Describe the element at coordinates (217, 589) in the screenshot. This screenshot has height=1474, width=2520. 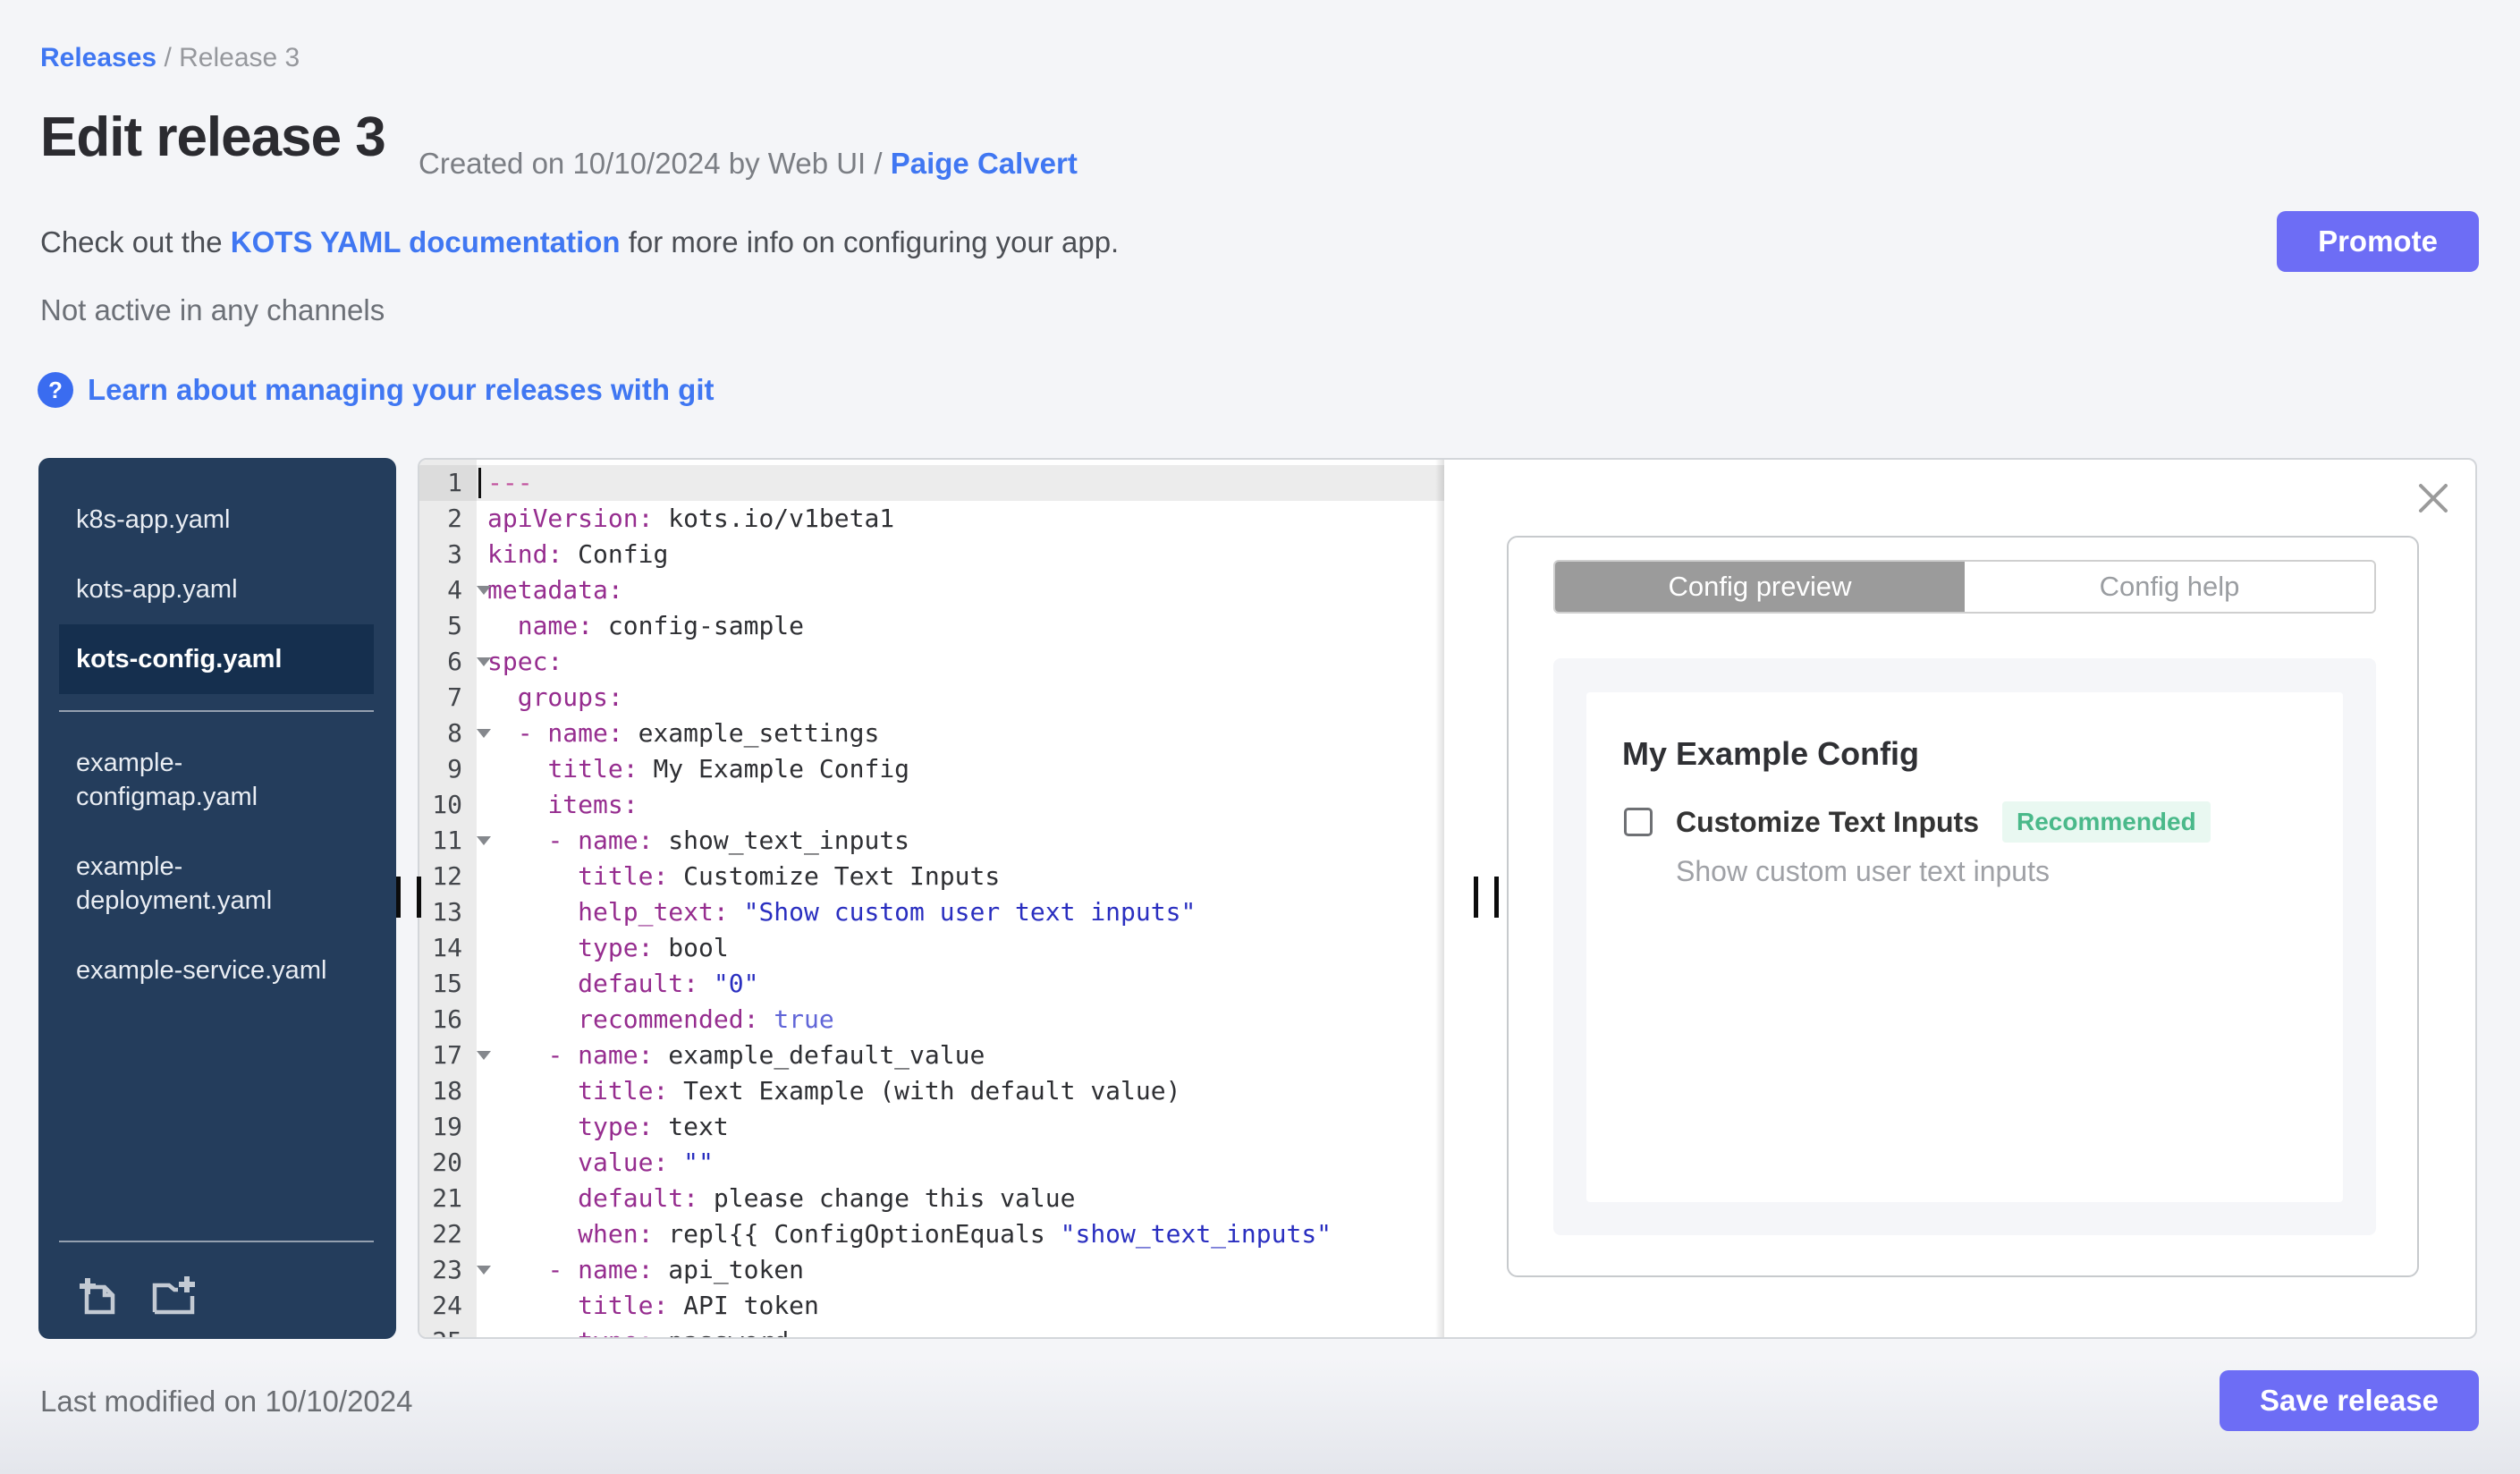
I see `sidebar-file-kots-app.yaml: kots-app.yaml` at that location.